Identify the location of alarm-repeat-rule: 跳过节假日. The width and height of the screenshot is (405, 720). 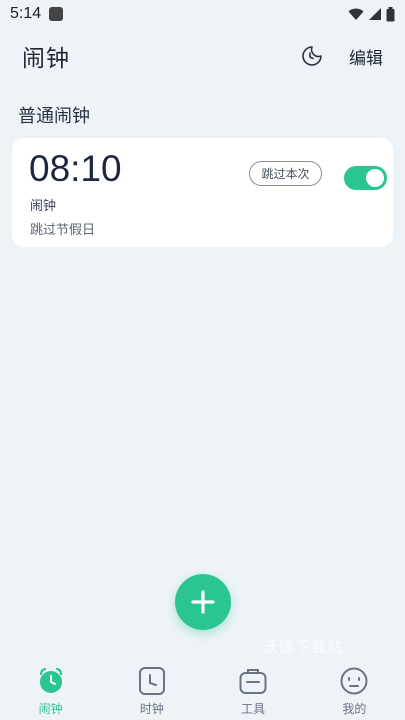
(63, 230).